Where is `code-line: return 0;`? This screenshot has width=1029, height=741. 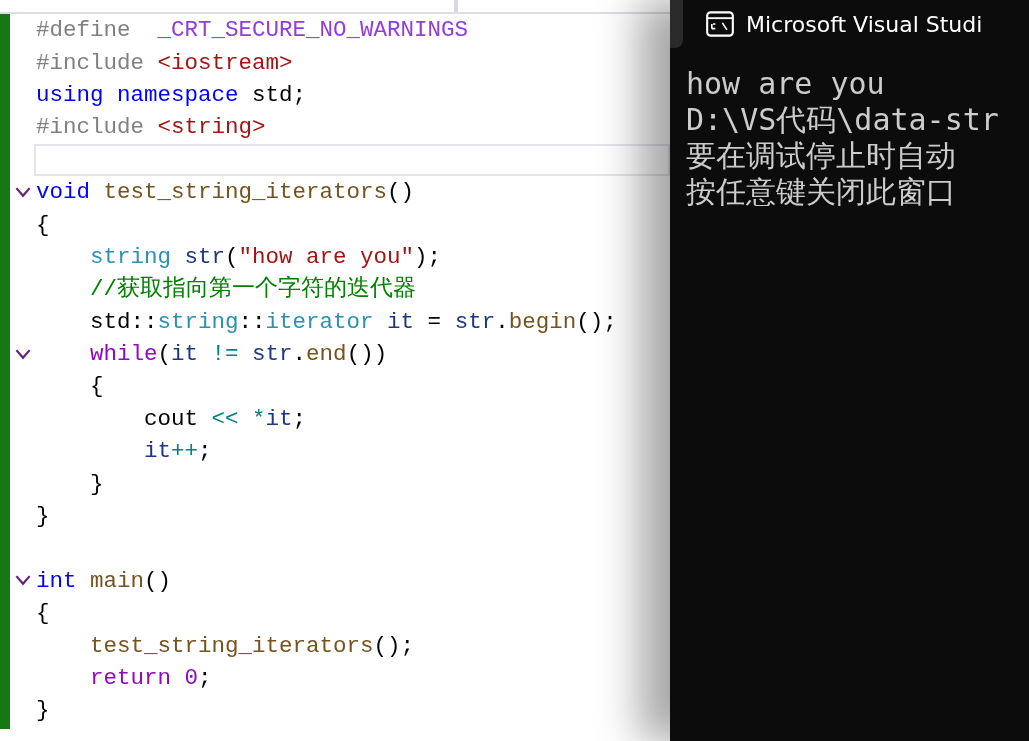
code-line: return 0; is located at coordinates (150, 678).